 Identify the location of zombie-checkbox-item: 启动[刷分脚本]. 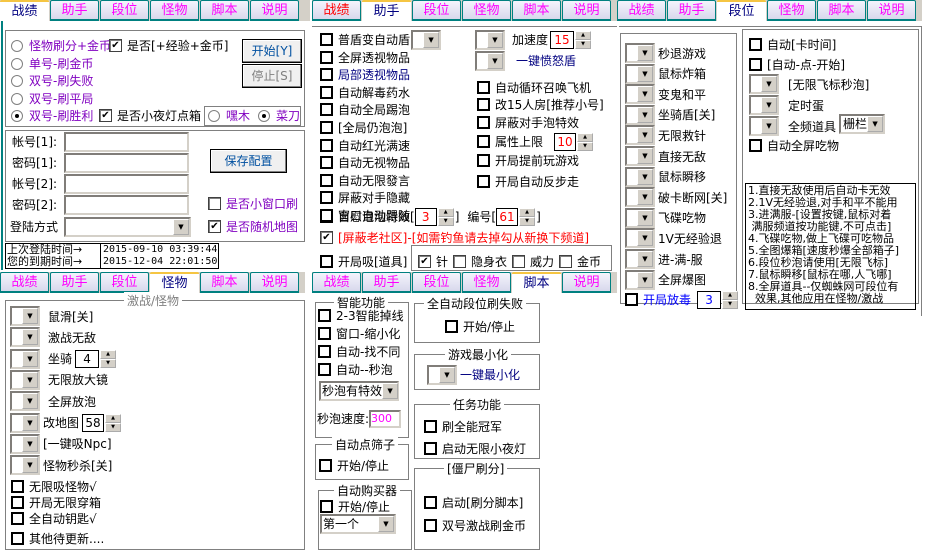
(473, 502).